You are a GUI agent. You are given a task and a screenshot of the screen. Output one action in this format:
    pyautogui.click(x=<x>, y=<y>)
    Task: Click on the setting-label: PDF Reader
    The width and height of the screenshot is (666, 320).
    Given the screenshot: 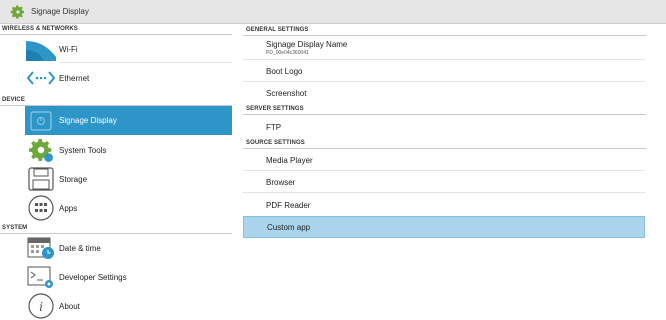 What is the action you would take?
    pyautogui.click(x=288, y=205)
    